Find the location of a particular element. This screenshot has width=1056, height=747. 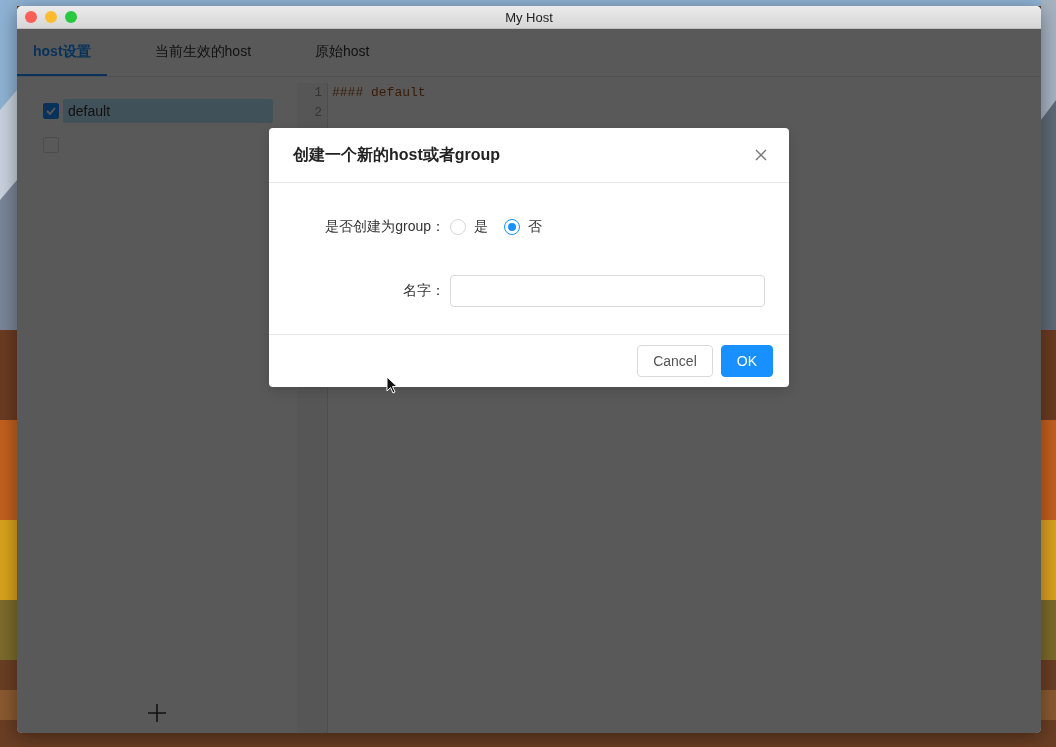

add-icon is located at coordinates (157, 713).